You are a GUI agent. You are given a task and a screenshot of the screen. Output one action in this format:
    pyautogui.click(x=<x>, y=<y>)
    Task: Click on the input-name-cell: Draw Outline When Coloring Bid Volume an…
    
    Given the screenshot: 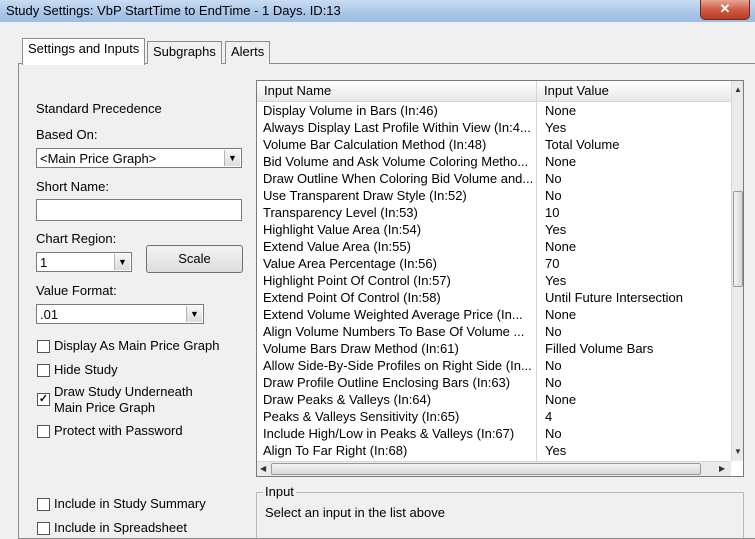 What is the action you would take?
    pyautogui.click(x=397, y=178)
    